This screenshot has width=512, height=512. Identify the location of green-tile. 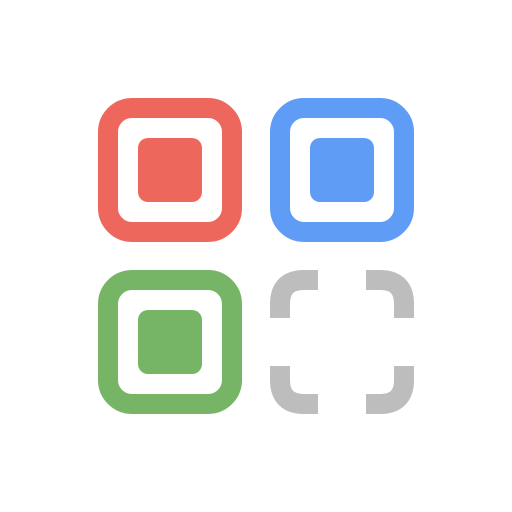
(170, 342).